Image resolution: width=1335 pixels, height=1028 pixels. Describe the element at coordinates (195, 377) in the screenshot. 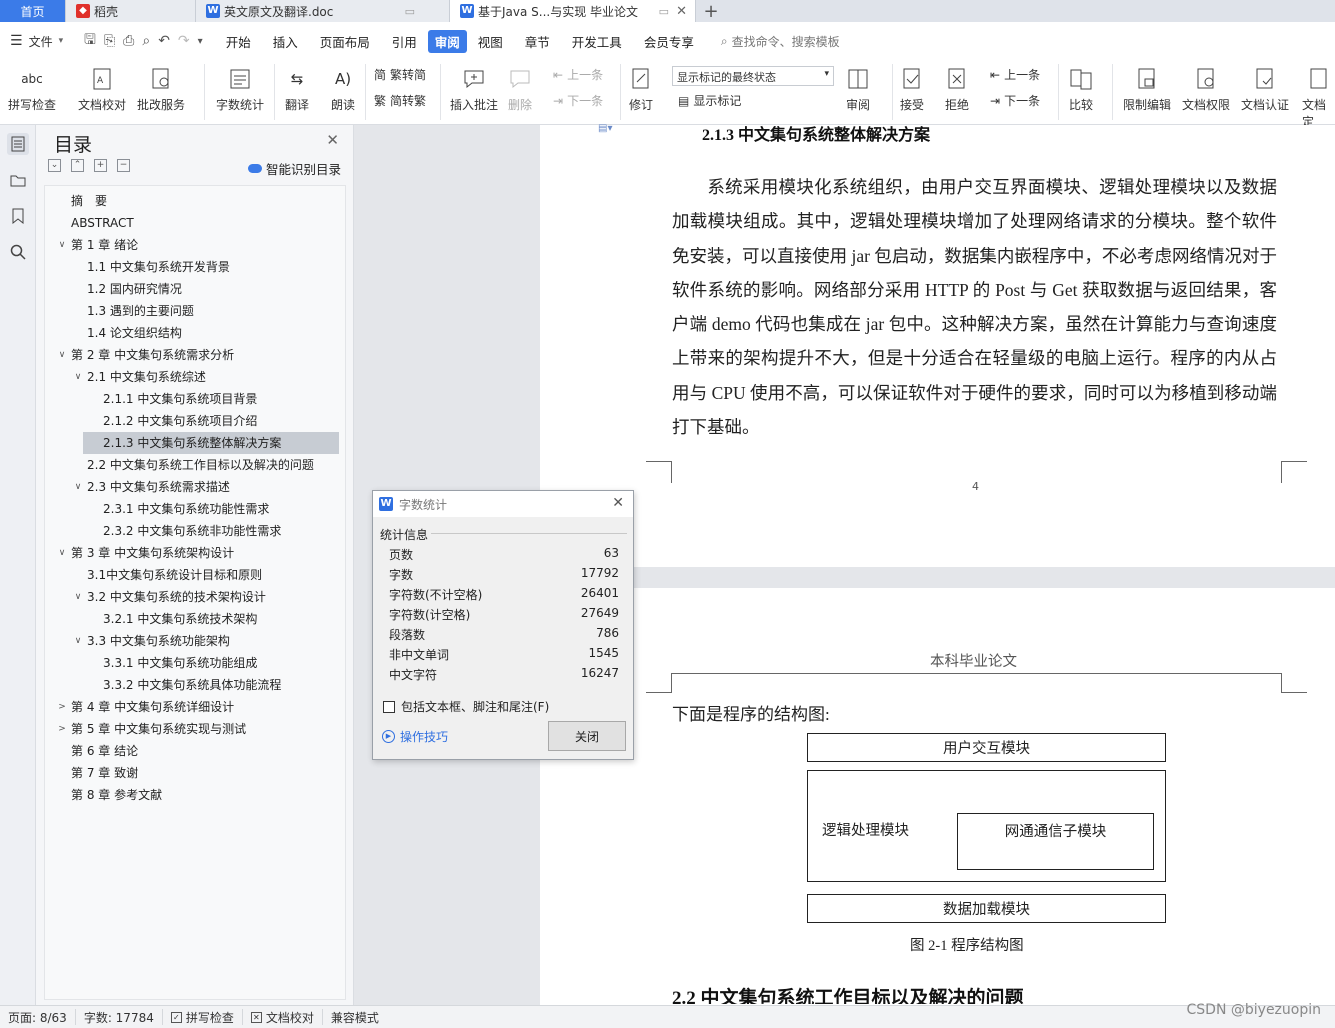

I see `toc-item: ∨ 2.1 中文集句系统综述` at that location.